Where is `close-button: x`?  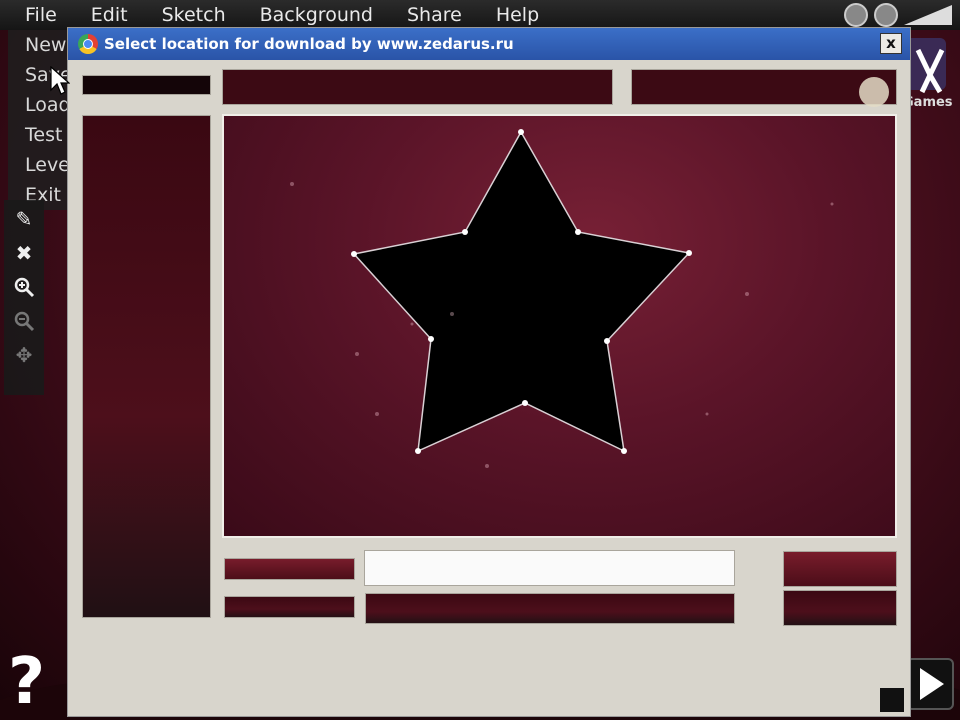
close-button: x is located at coordinates (891, 43).